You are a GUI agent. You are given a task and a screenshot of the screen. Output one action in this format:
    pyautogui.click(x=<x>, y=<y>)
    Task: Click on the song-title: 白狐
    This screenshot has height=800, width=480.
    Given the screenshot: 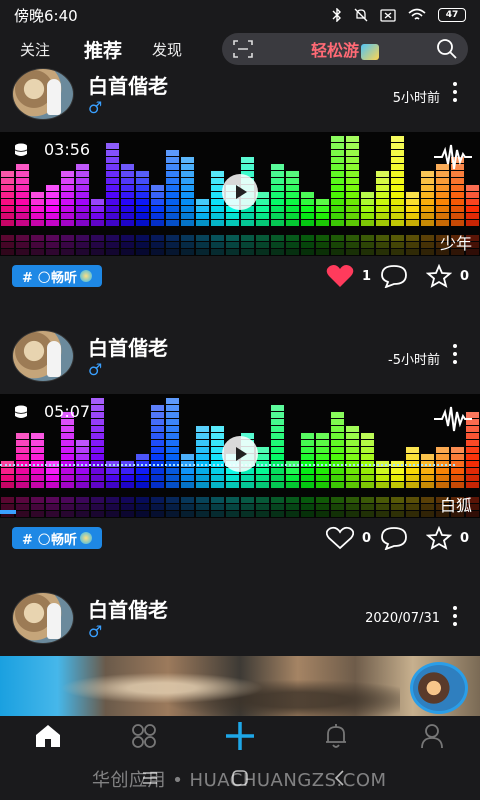 What is the action you would take?
    pyautogui.click(x=455, y=505)
    